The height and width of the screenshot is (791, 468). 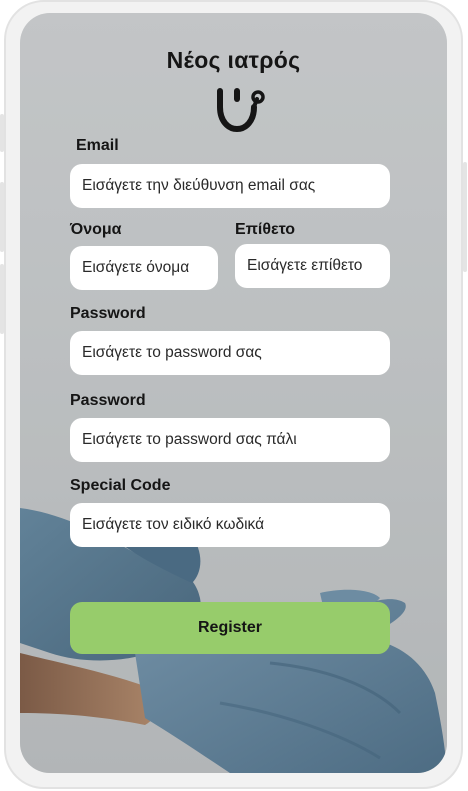 What do you see at coordinates (230, 186) in the screenshot?
I see `email-field` at bounding box center [230, 186].